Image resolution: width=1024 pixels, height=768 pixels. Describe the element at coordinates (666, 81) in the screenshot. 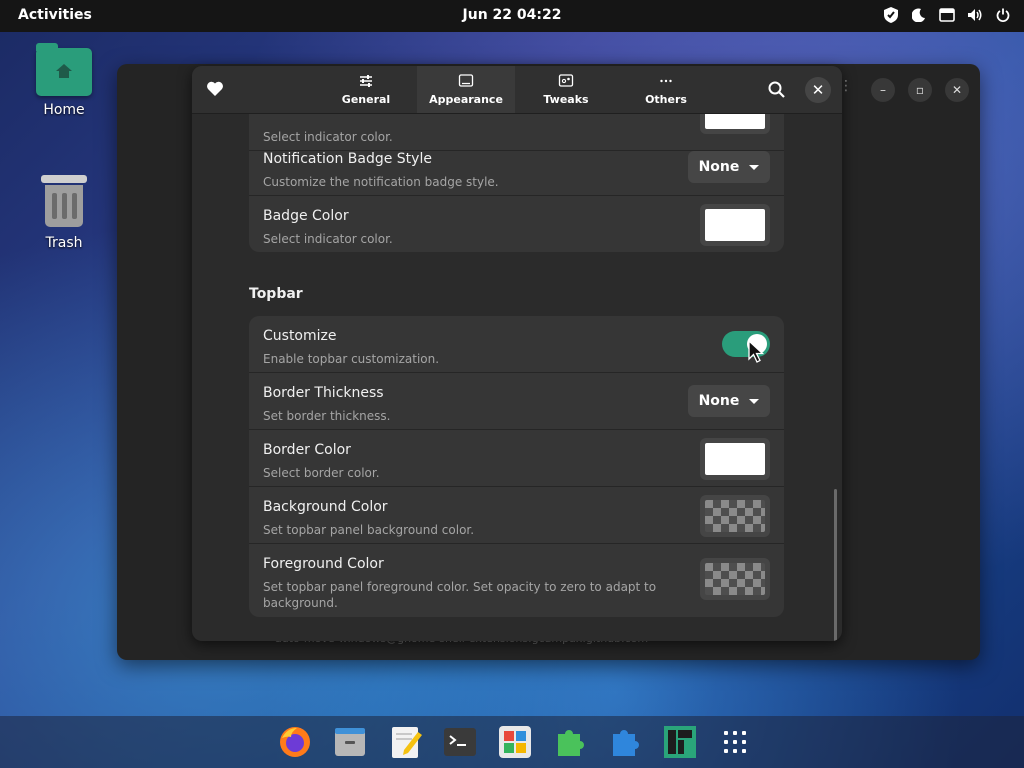

I see `more-icon` at that location.